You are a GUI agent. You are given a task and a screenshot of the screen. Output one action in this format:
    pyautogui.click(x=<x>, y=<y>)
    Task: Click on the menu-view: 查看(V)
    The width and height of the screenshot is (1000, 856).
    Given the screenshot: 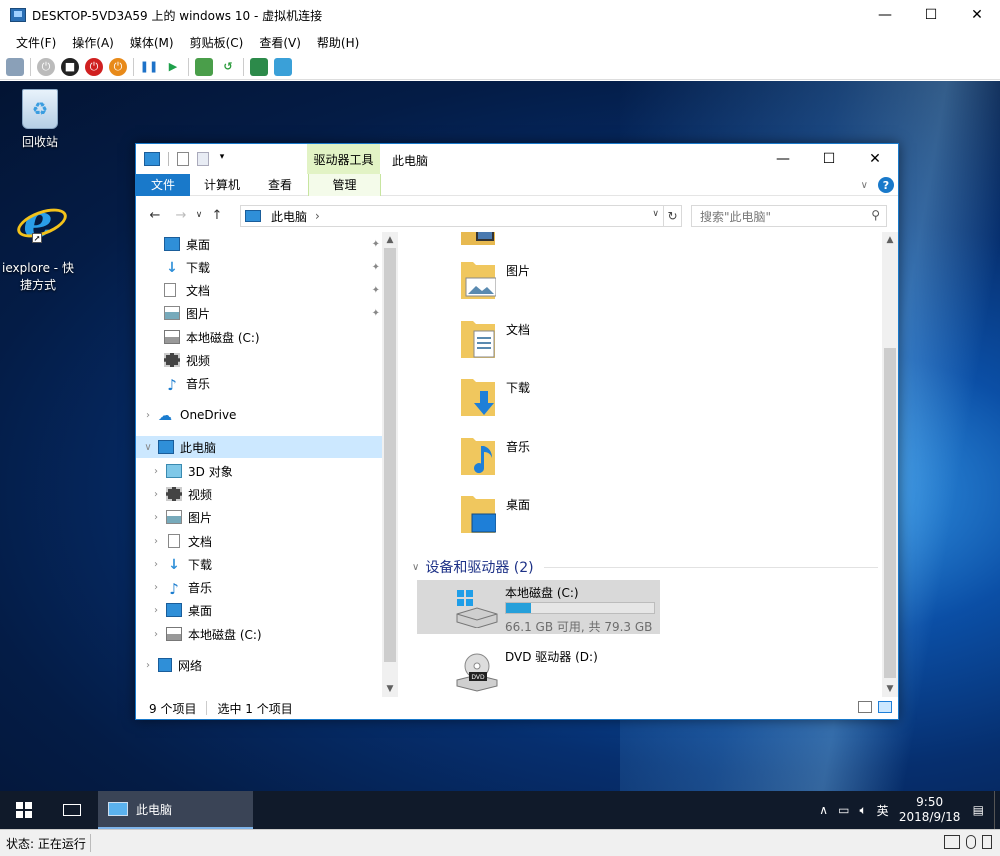 What is the action you would take?
    pyautogui.click(x=280, y=42)
    